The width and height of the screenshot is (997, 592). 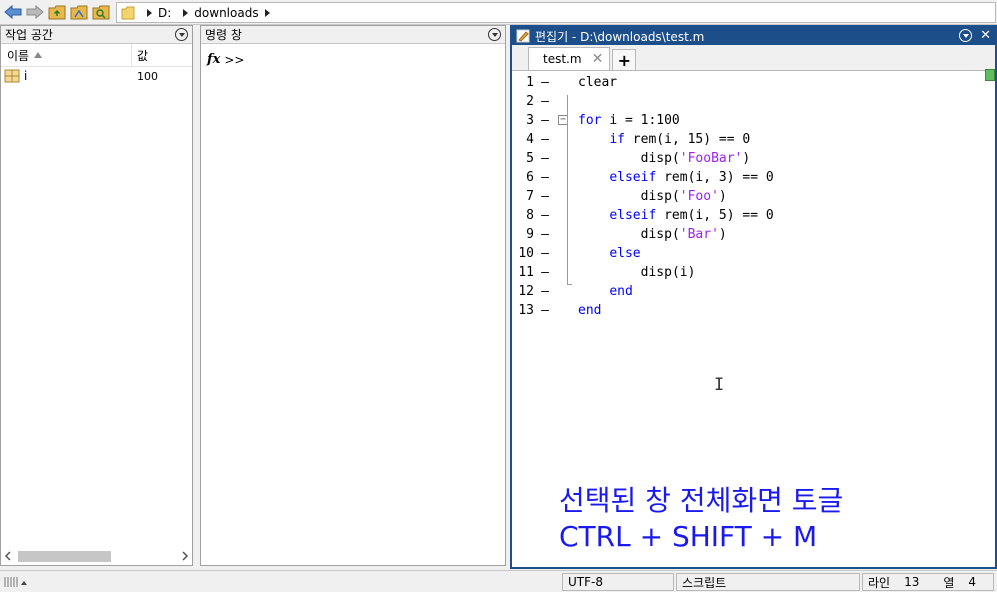 What do you see at coordinates (64, 556) in the screenshot?
I see `scrollbar-thumb` at bounding box center [64, 556].